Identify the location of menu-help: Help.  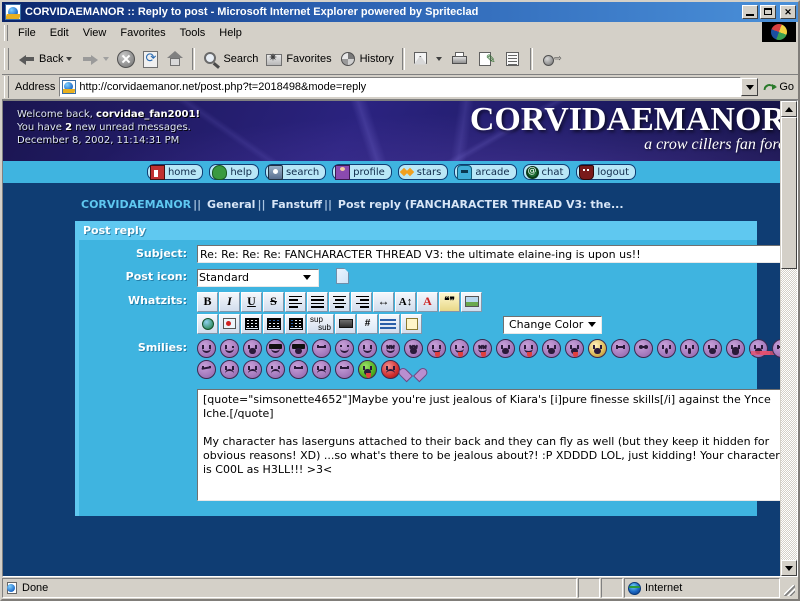
(230, 33).